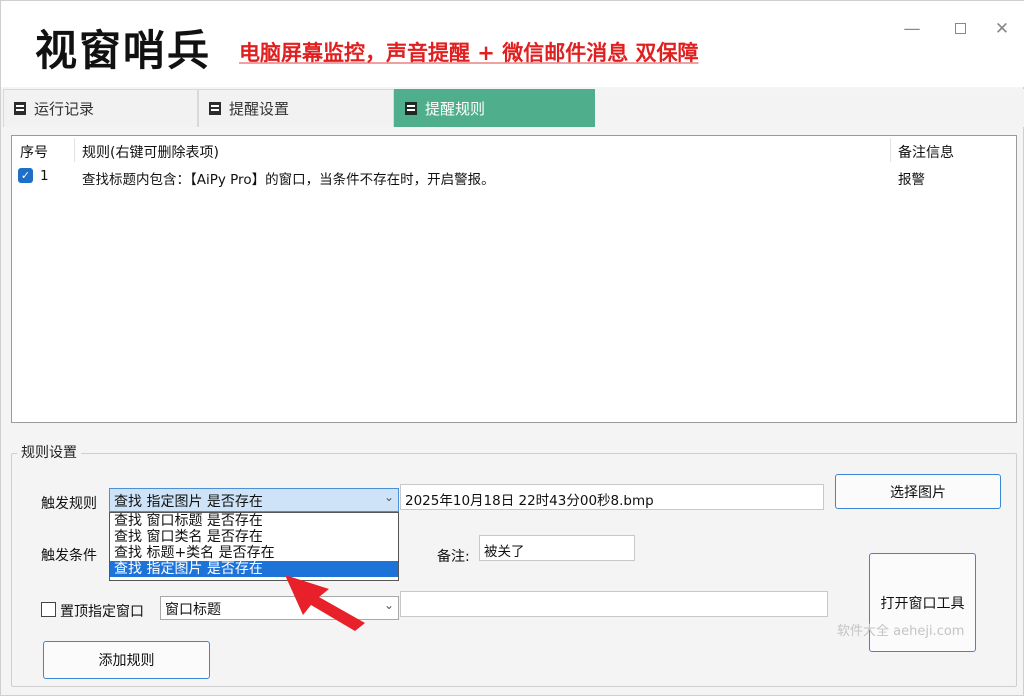 This screenshot has height=696, width=1024. What do you see at coordinates (126, 660) in the screenshot?
I see `add-rule-button: 添加规则` at bounding box center [126, 660].